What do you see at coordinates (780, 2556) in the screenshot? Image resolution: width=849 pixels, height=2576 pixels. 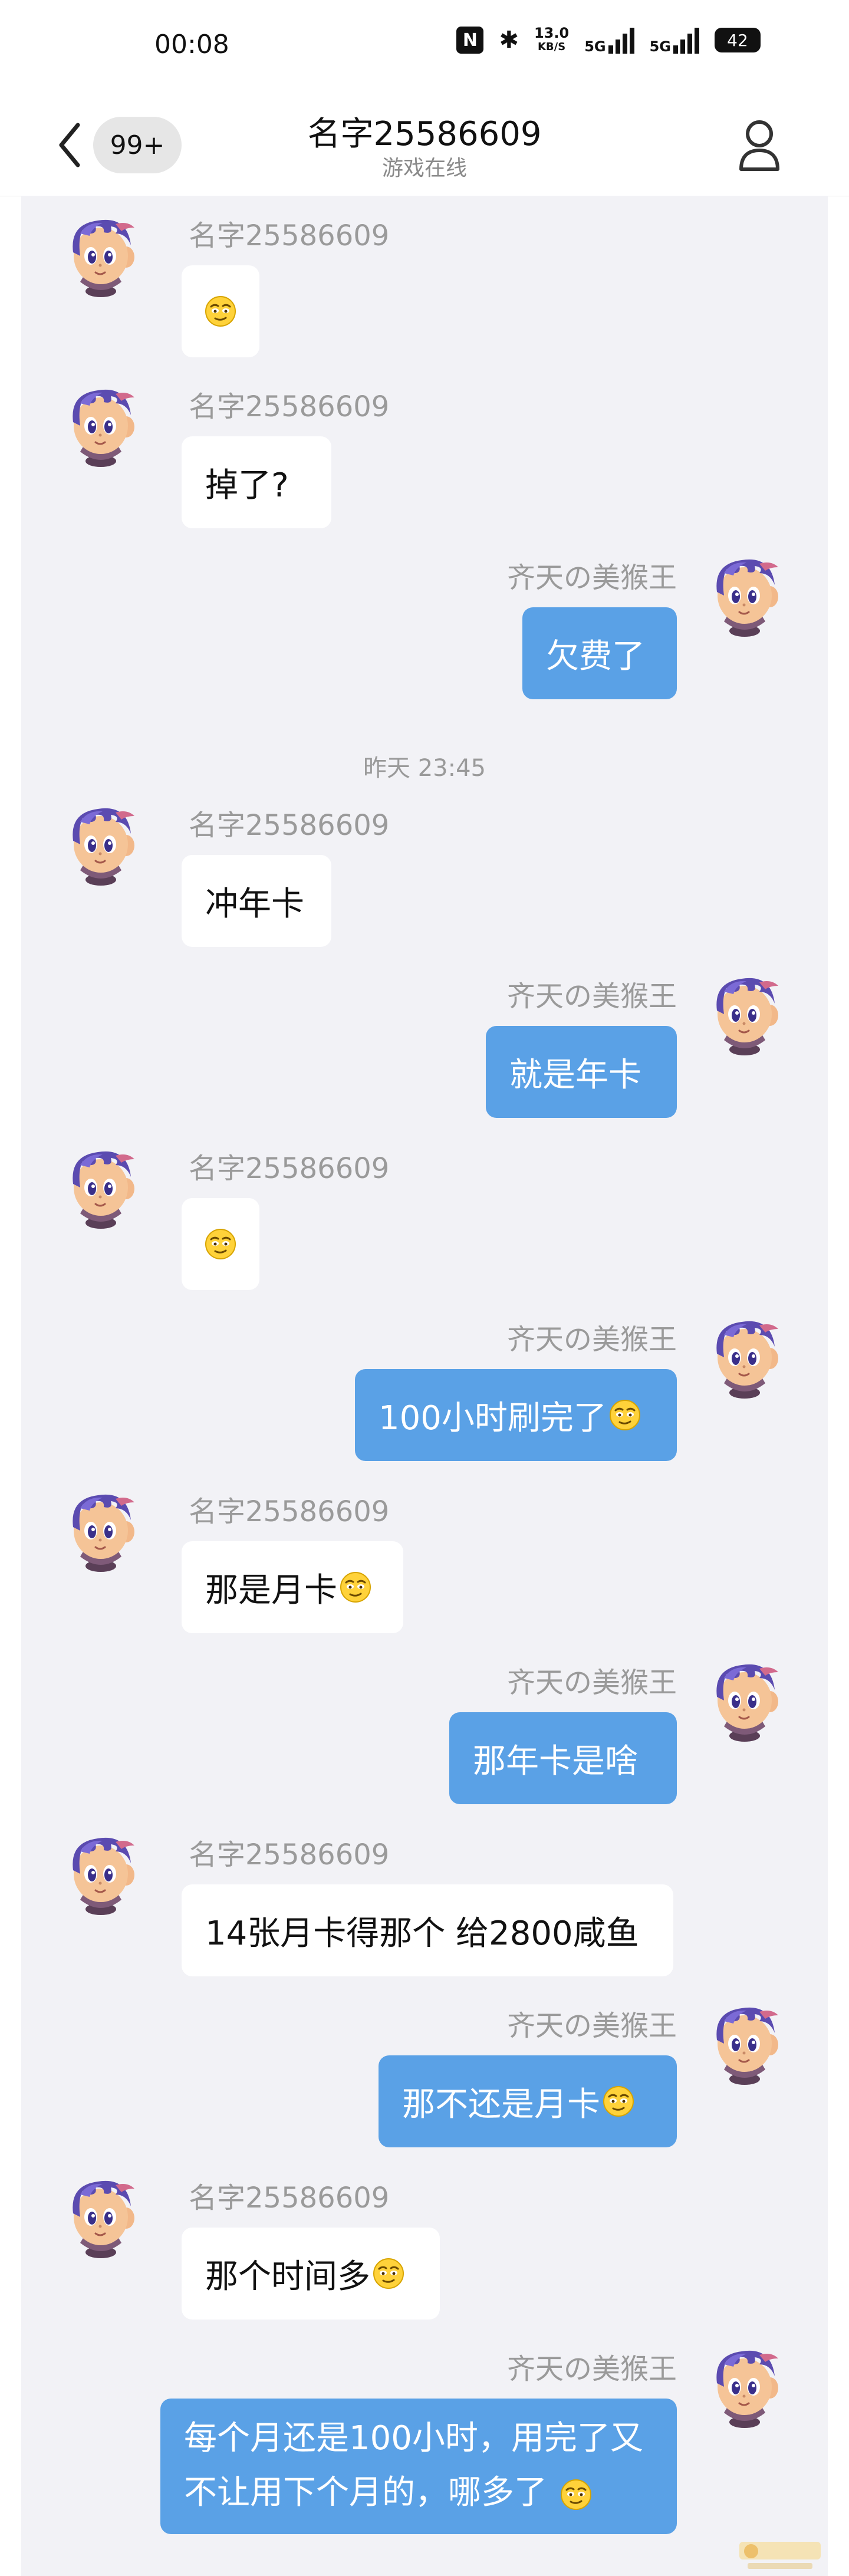 I see `site-watermark-logo` at bounding box center [780, 2556].